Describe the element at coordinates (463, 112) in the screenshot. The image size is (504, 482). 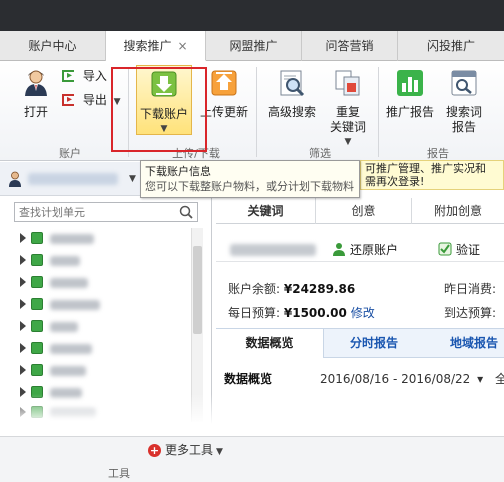
I see `search-word-report-label-1: 搜索词` at that location.